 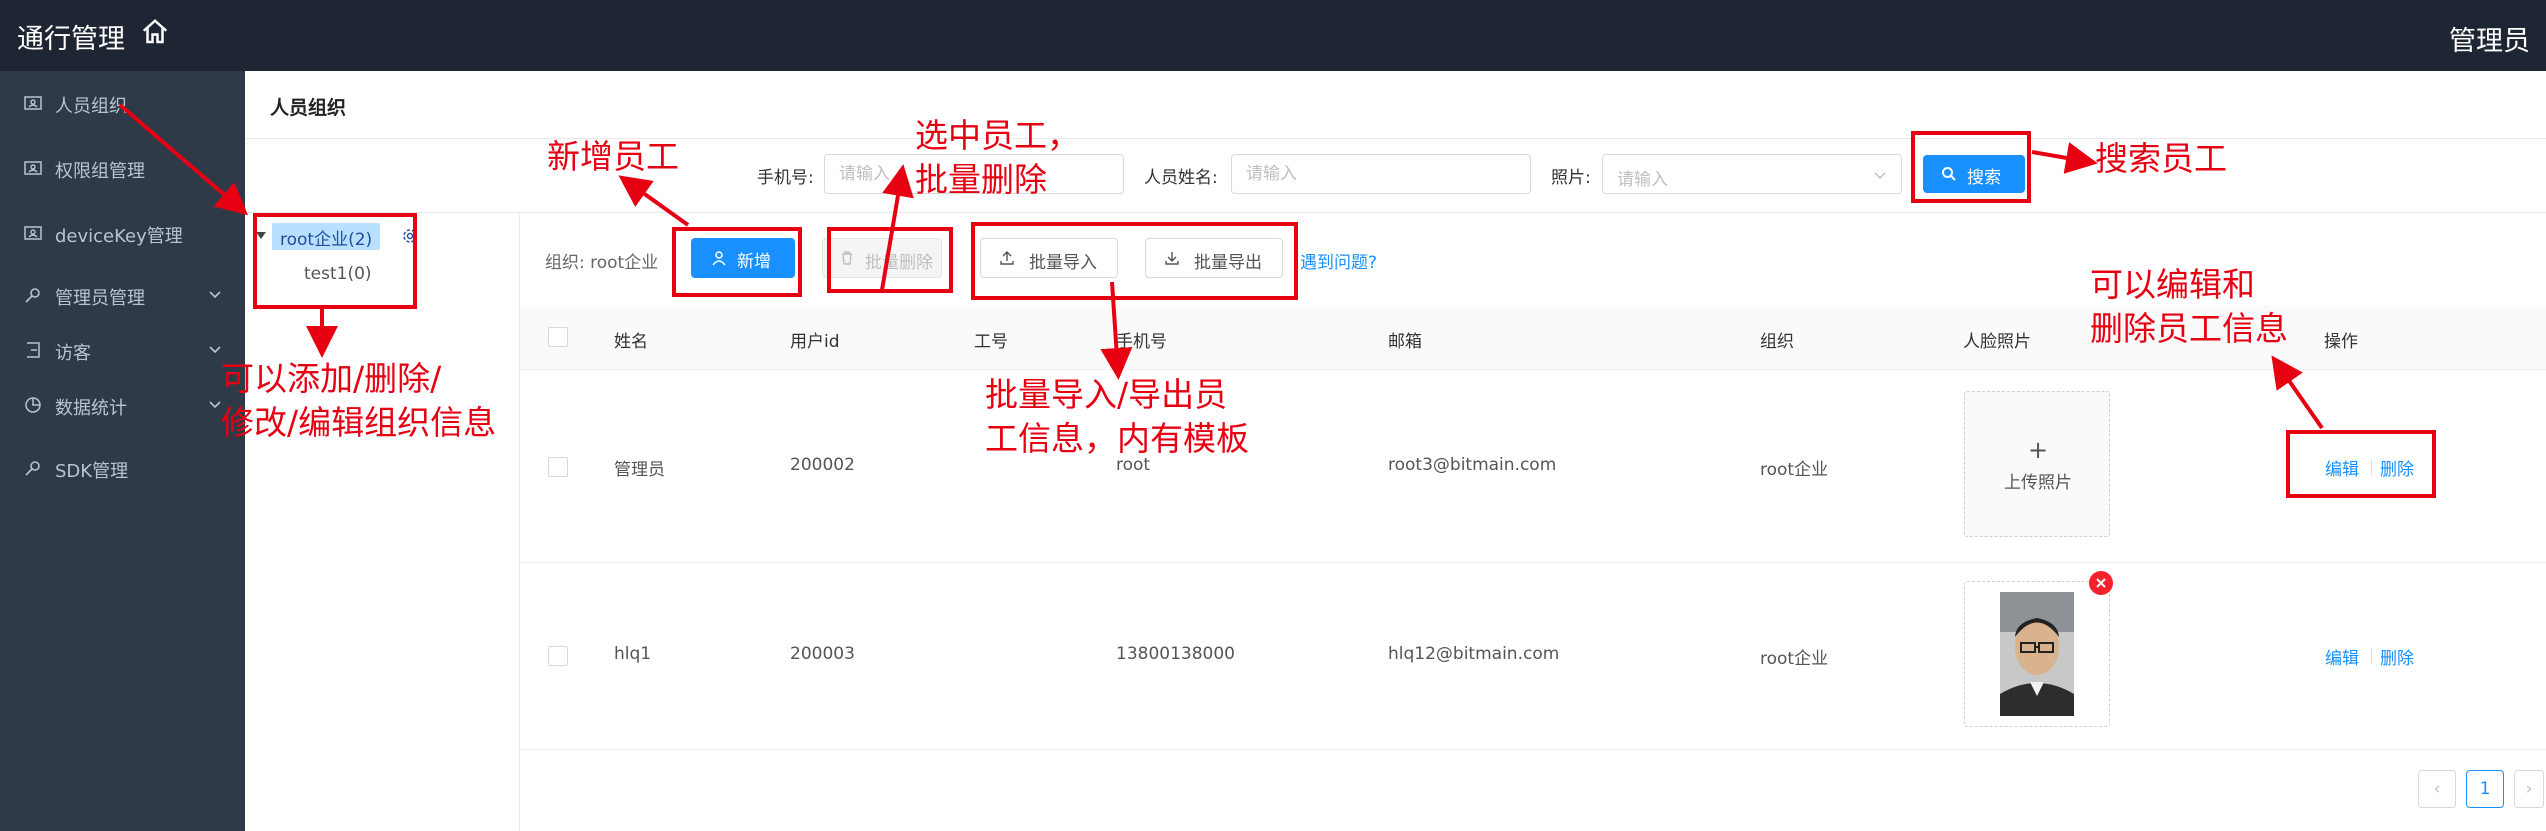 I want to click on annotation-edit-delete: 可以编辑和 删除员工信息, so click(x=2189, y=306).